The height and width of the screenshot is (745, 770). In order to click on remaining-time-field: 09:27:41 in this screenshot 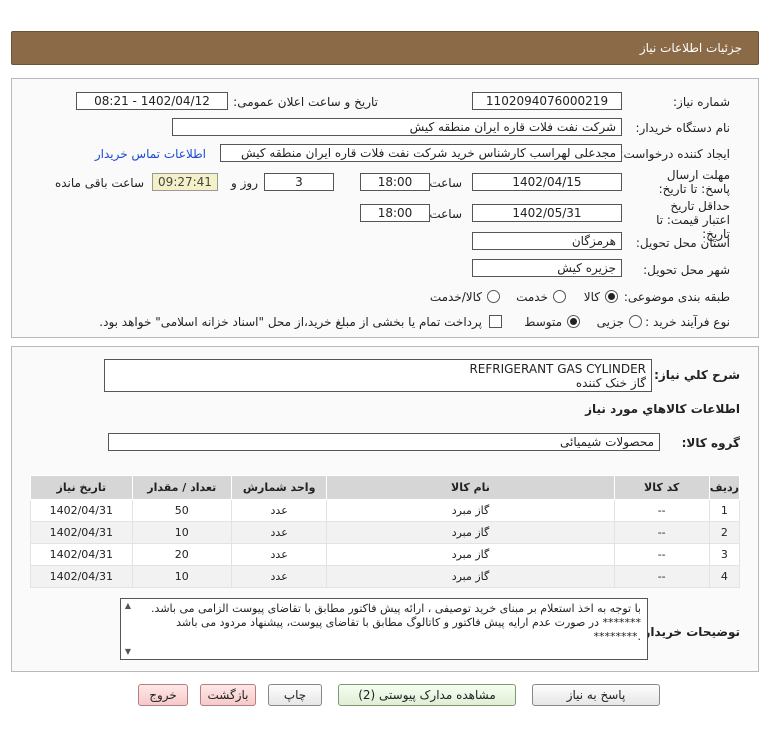, I will do `click(185, 182)`.